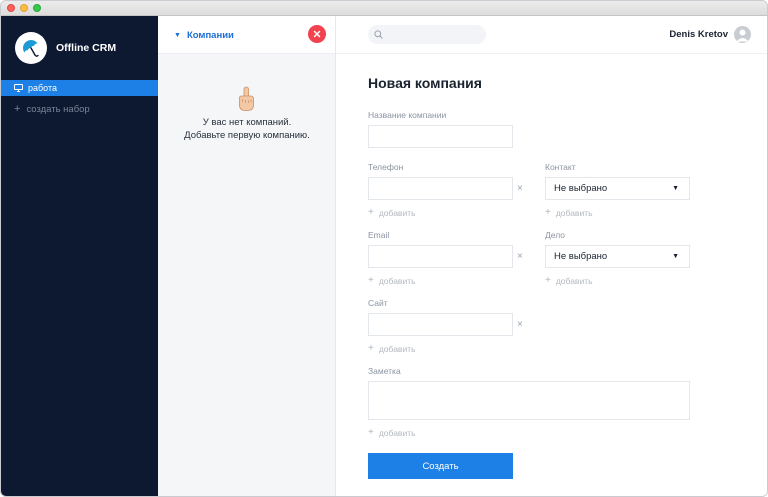 The width and height of the screenshot is (768, 497). I want to click on email-label: Email, so click(379, 235).